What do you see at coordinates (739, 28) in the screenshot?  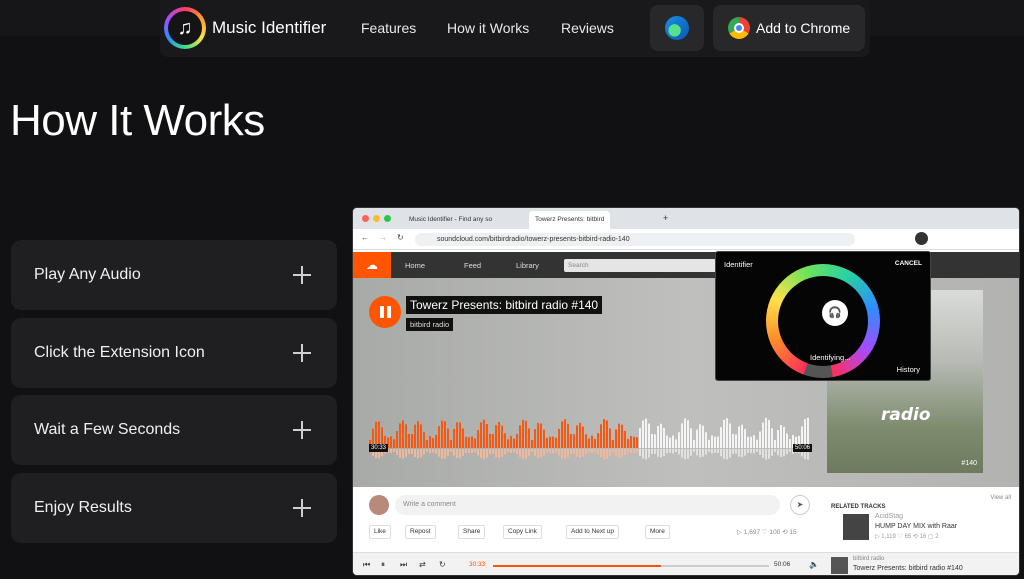 I see `chrome-icon` at bounding box center [739, 28].